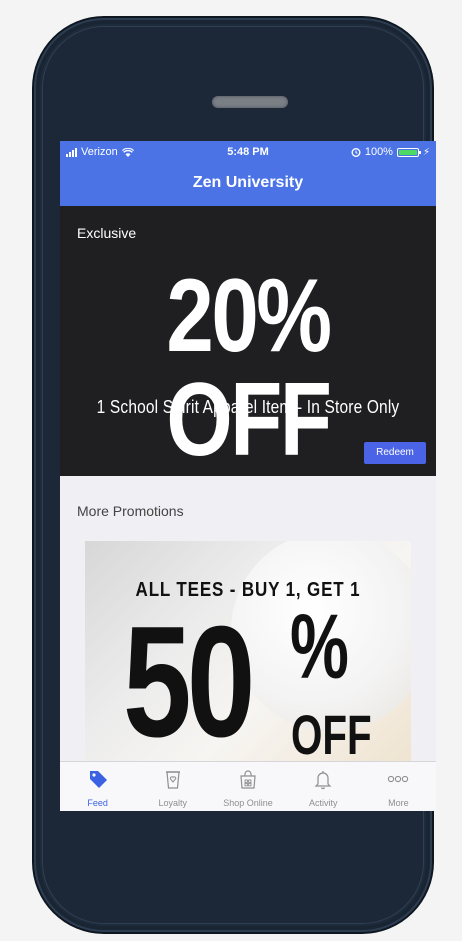 This screenshot has height=941, width=462. I want to click on top-bar: Verizon 5:48 PM 100% ⚡ Zen University, so click(248, 173).